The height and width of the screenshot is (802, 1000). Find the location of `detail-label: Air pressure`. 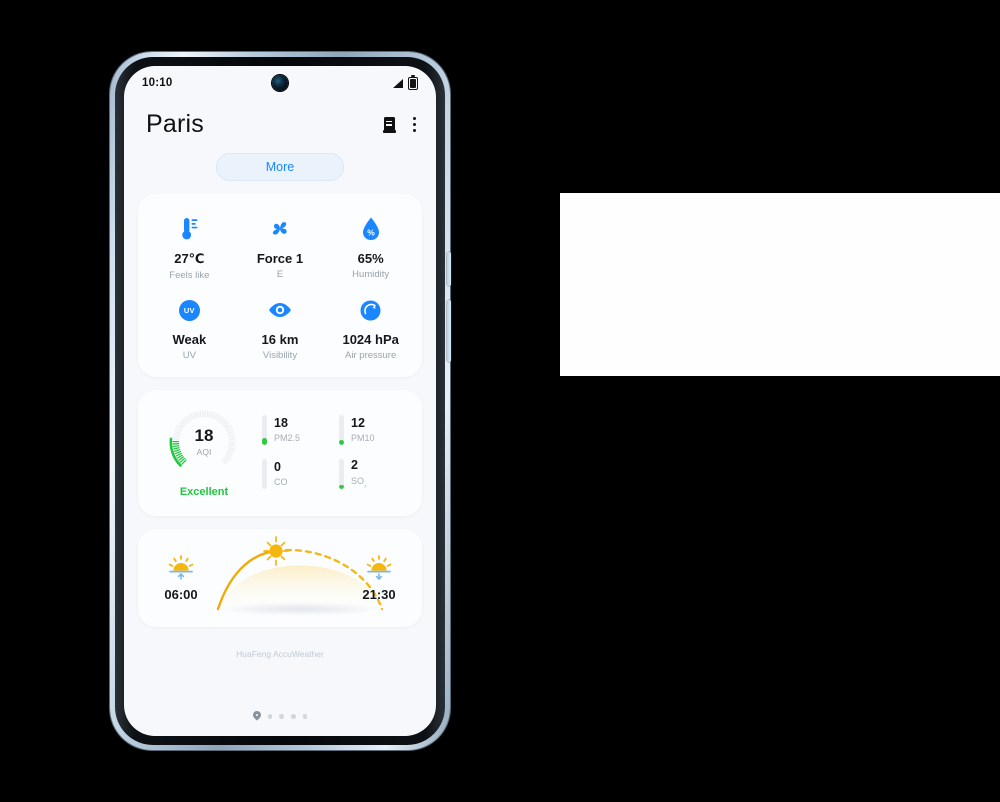

detail-label: Air pressure is located at coordinates (371, 355).